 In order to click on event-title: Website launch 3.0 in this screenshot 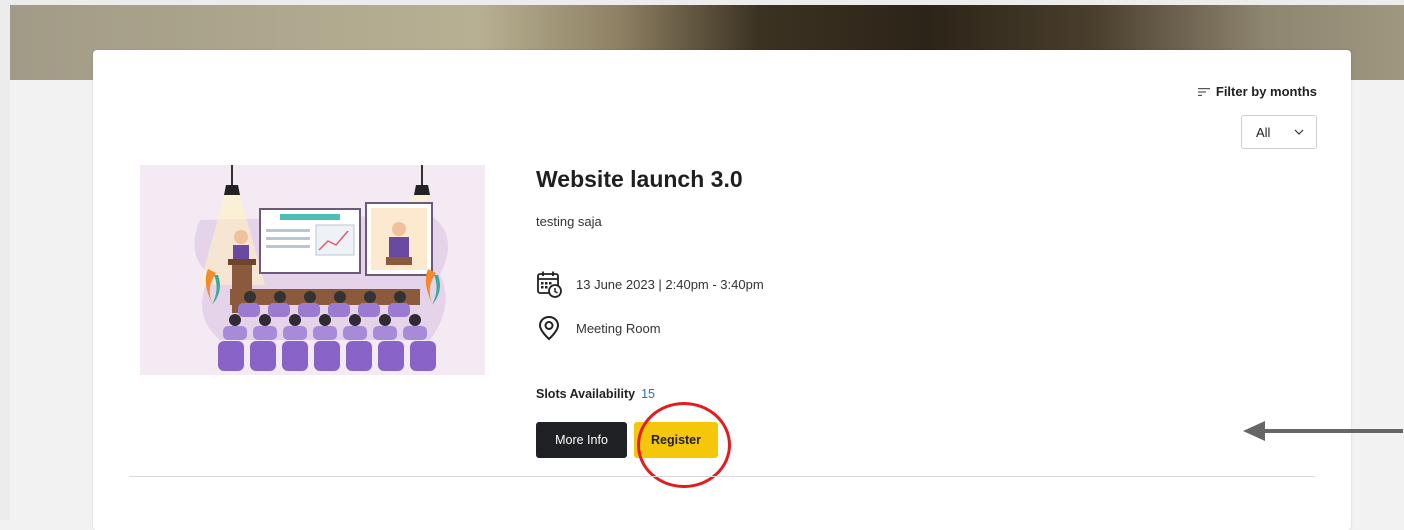, I will do `click(639, 179)`.